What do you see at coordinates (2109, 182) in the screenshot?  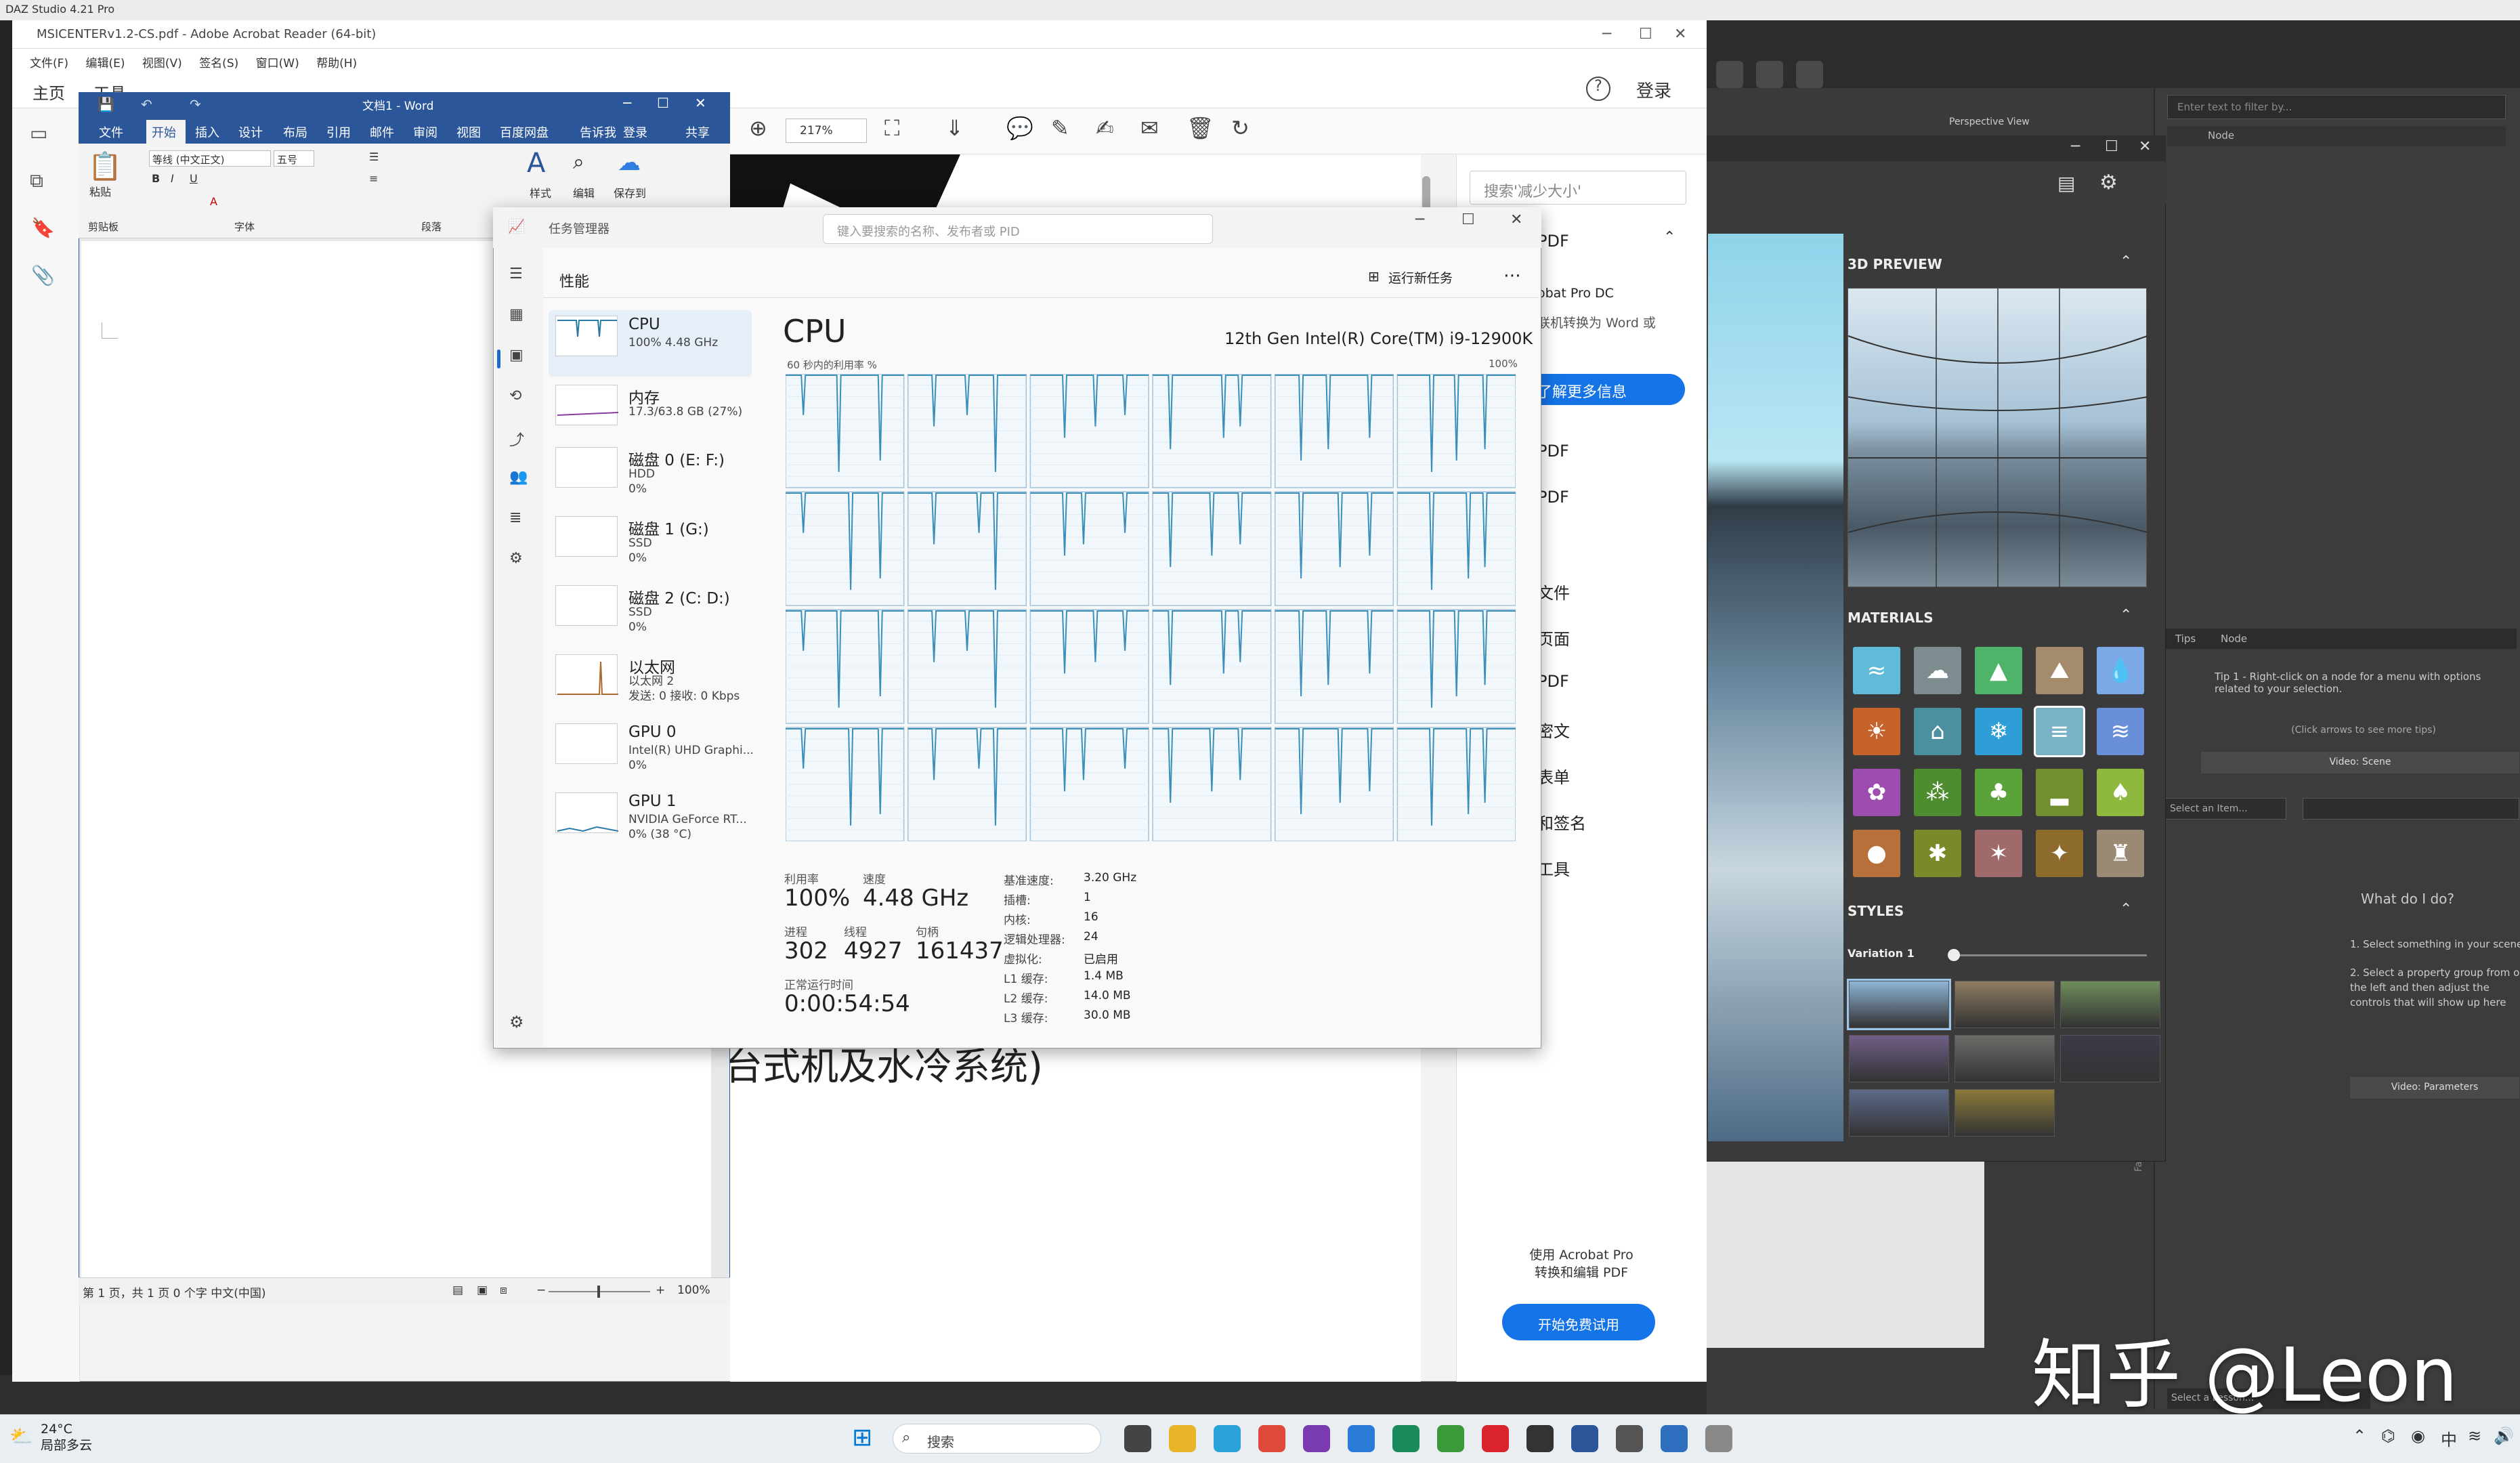 I see `gear-icon: ⚙` at bounding box center [2109, 182].